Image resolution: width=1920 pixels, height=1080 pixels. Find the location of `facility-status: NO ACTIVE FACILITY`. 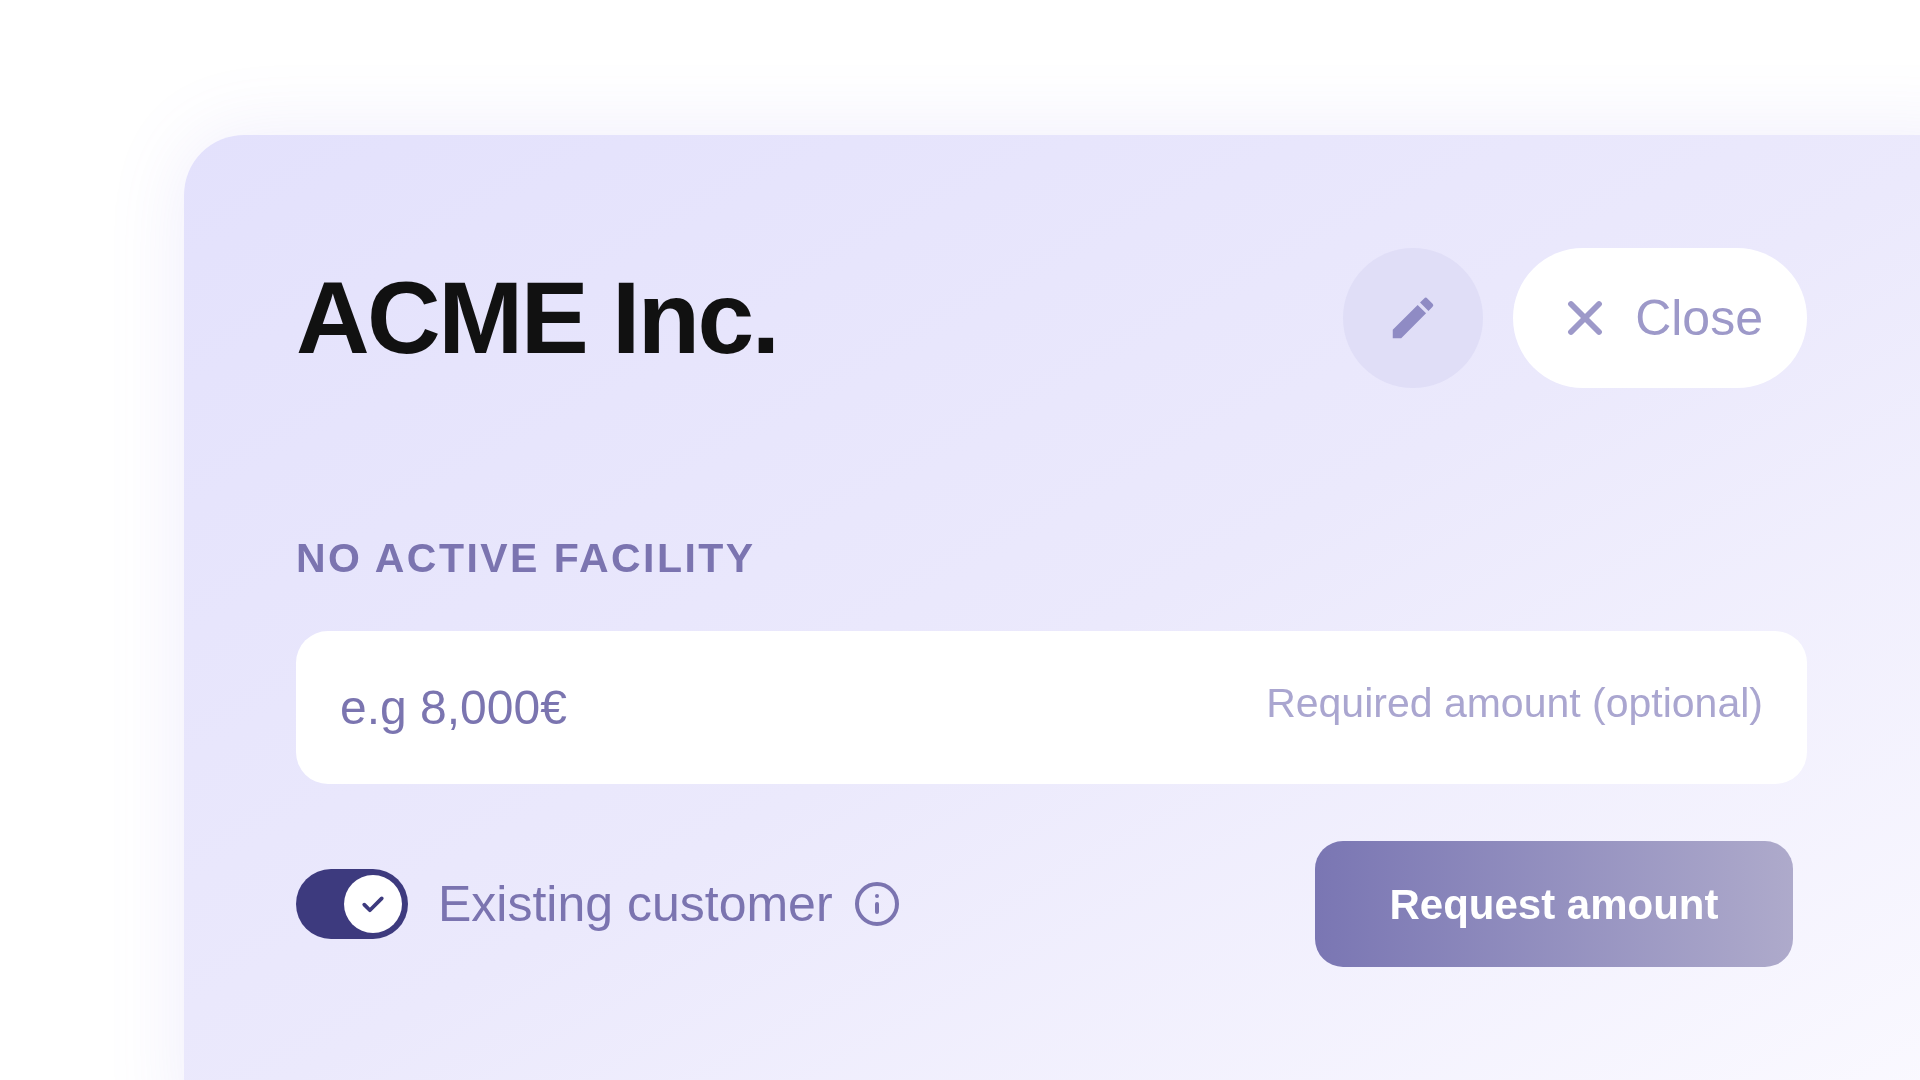

facility-status: NO ACTIVE FACILITY is located at coordinates (526, 558).